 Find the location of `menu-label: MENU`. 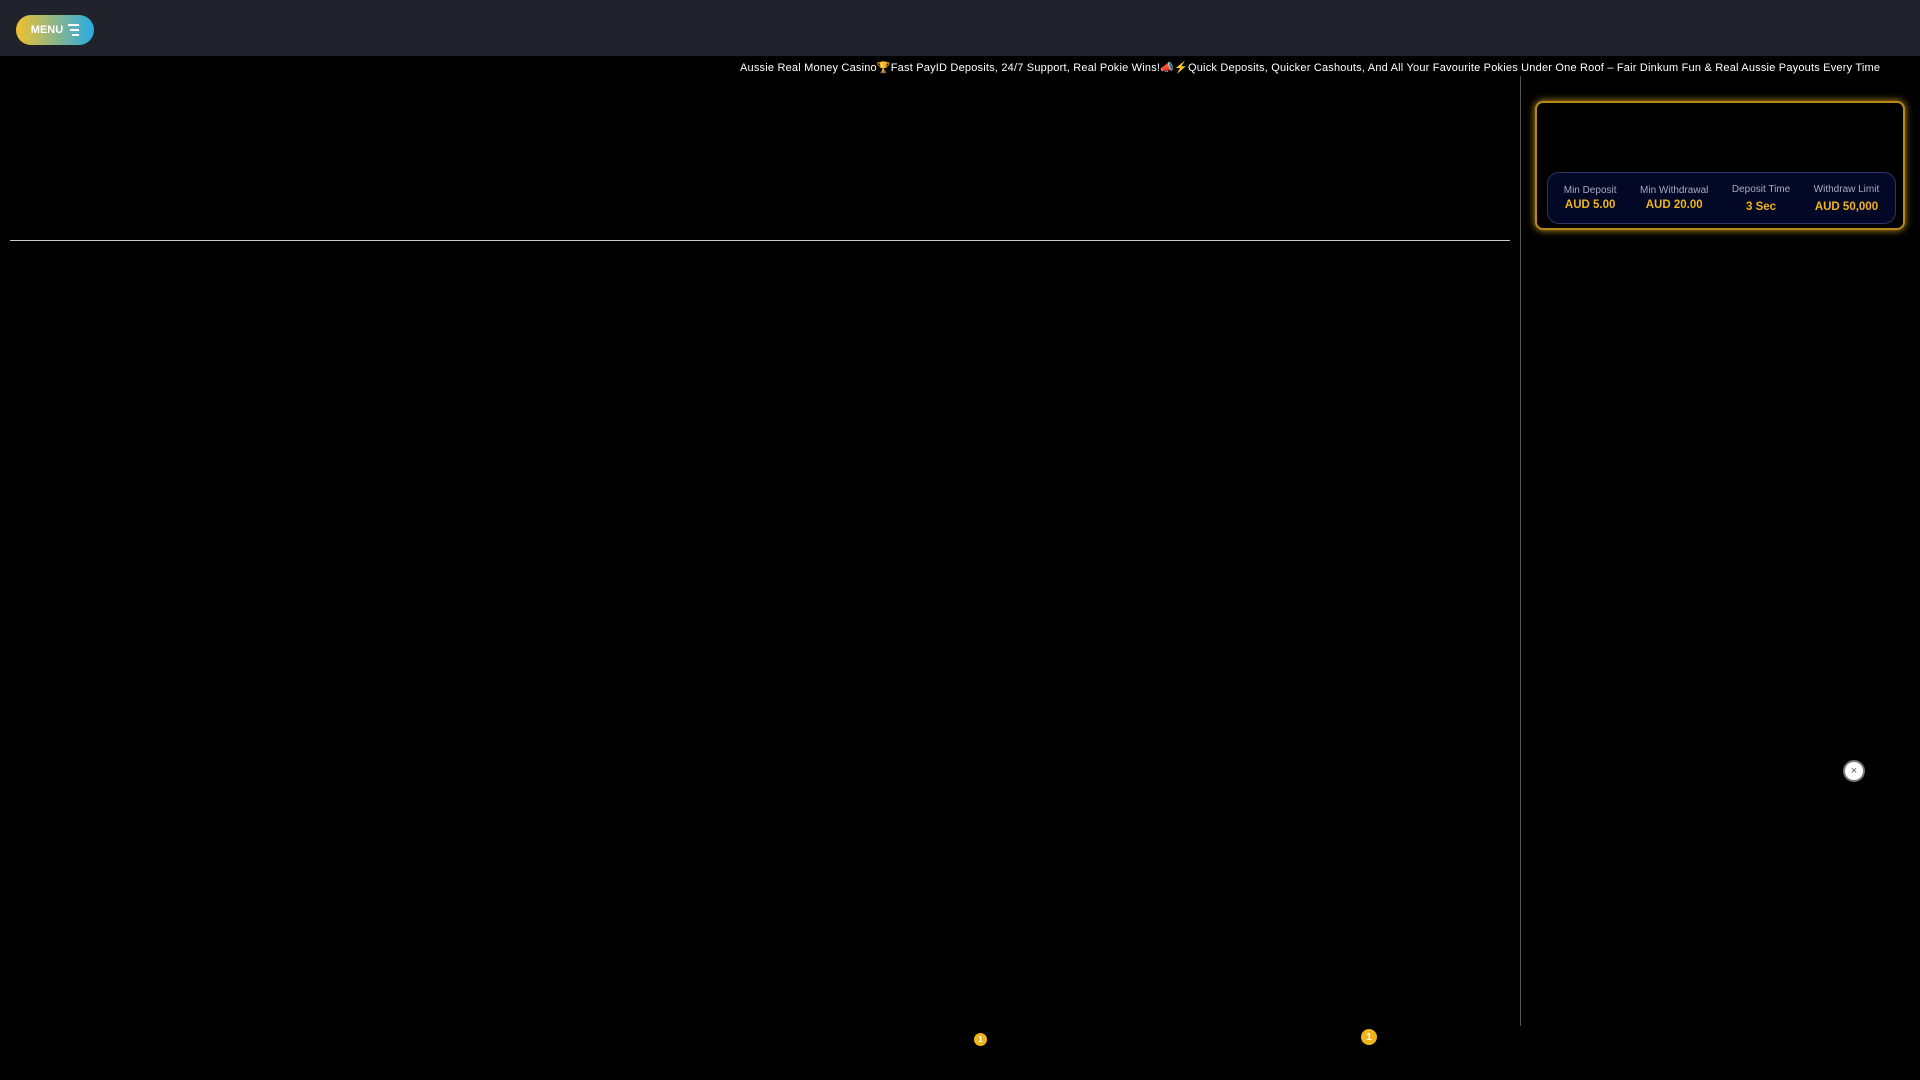

menu-label: MENU is located at coordinates (47, 30).